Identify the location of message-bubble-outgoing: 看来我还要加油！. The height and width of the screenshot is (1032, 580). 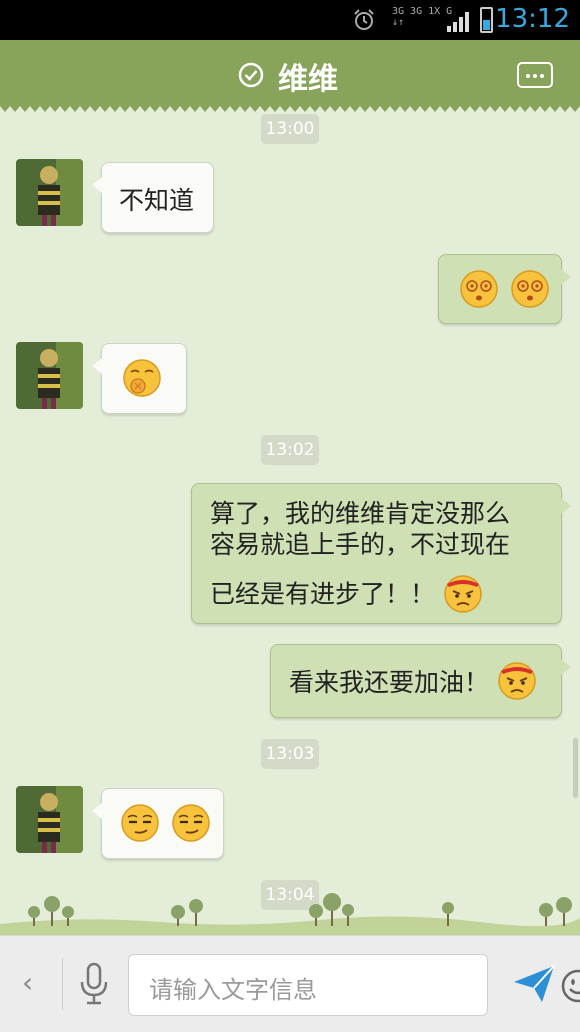
(420, 681).